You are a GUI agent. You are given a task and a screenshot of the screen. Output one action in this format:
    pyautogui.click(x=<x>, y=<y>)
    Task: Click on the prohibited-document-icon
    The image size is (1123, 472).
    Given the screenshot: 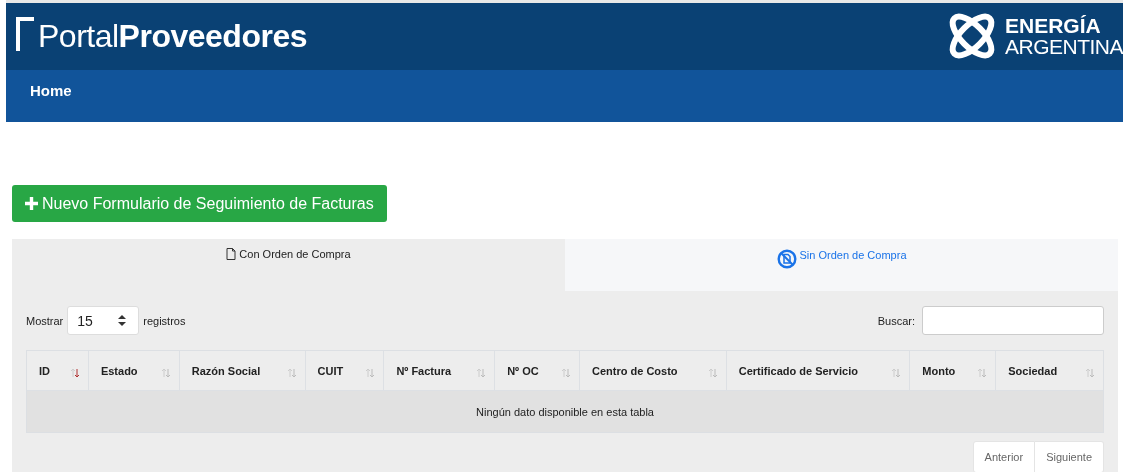 What is the action you would take?
    pyautogui.click(x=786, y=259)
    